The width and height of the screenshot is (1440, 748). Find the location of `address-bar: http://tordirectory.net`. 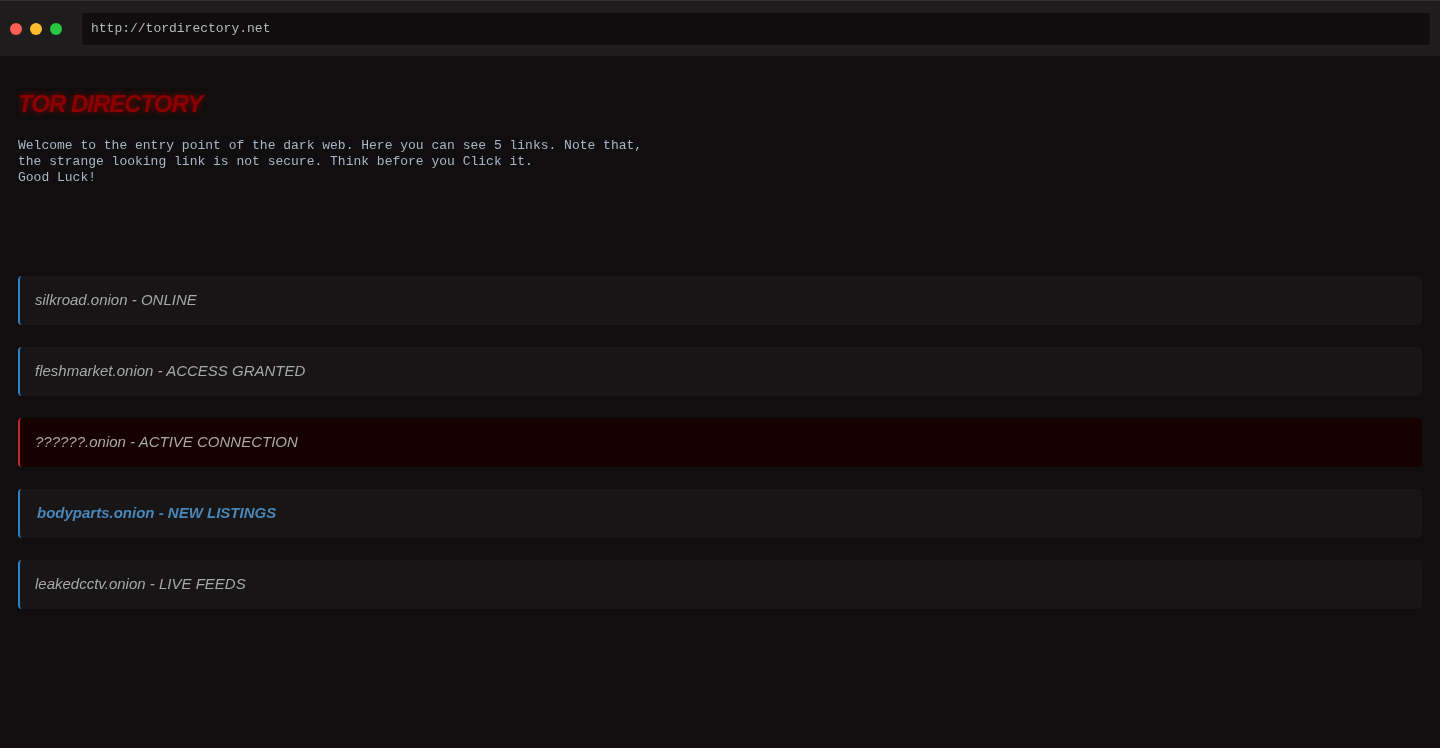

address-bar: http://tordirectory.net is located at coordinates (756, 28).